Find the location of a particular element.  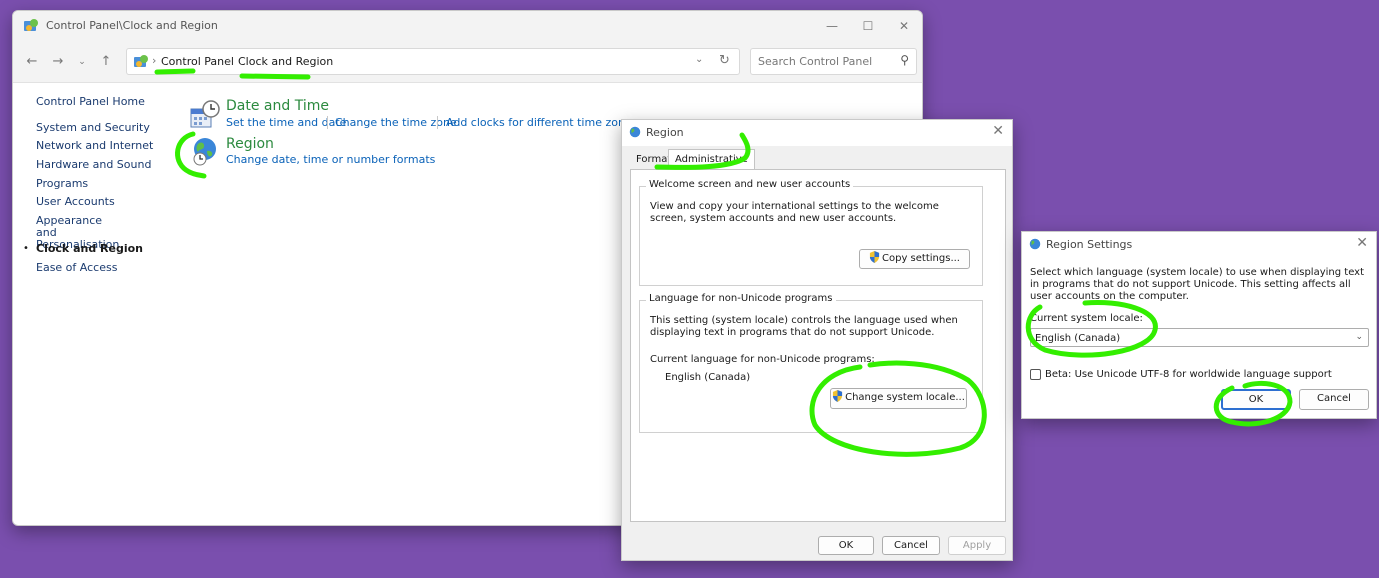

welcome-screen-legend: Welcome screen and new user accounts is located at coordinates (750, 184).